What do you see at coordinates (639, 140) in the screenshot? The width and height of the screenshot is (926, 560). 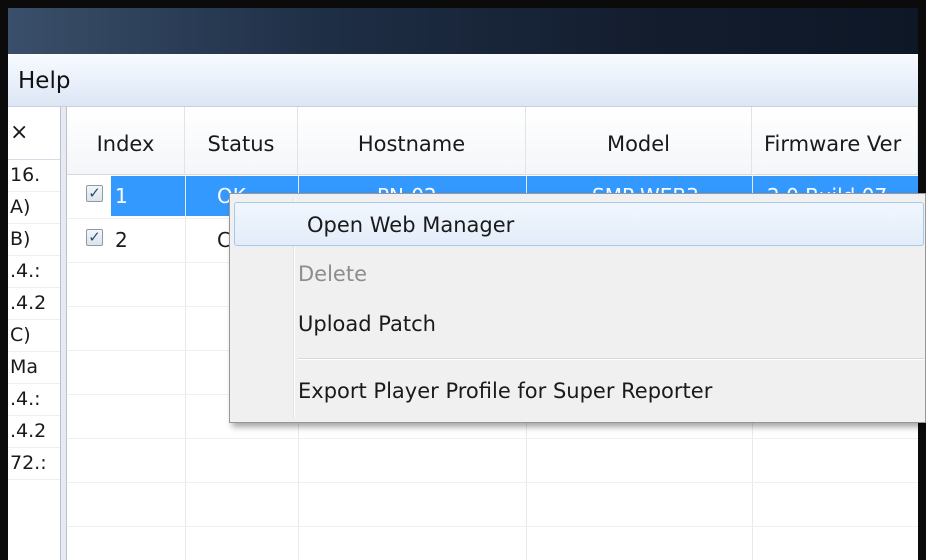 I see `column-header-model: Model` at bounding box center [639, 140].